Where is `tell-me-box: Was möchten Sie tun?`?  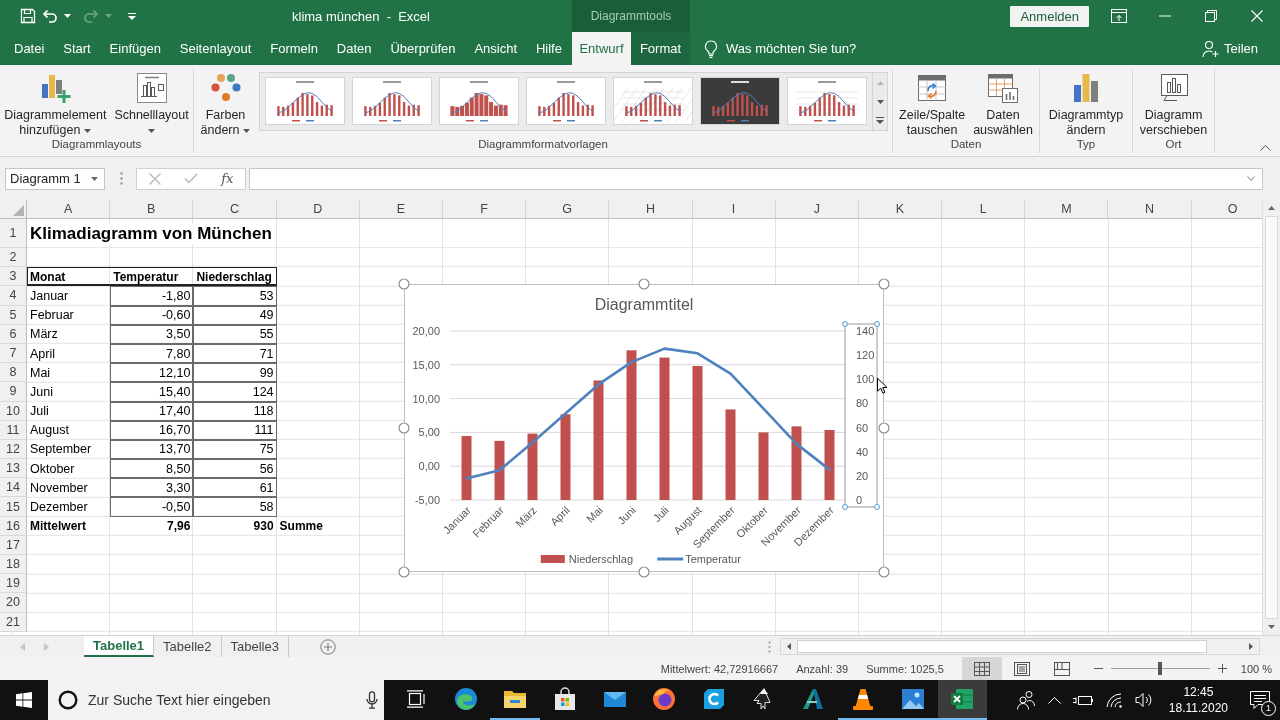
tell-me-box: Was möchten Sie tun? is located at coordinates (780, 48).